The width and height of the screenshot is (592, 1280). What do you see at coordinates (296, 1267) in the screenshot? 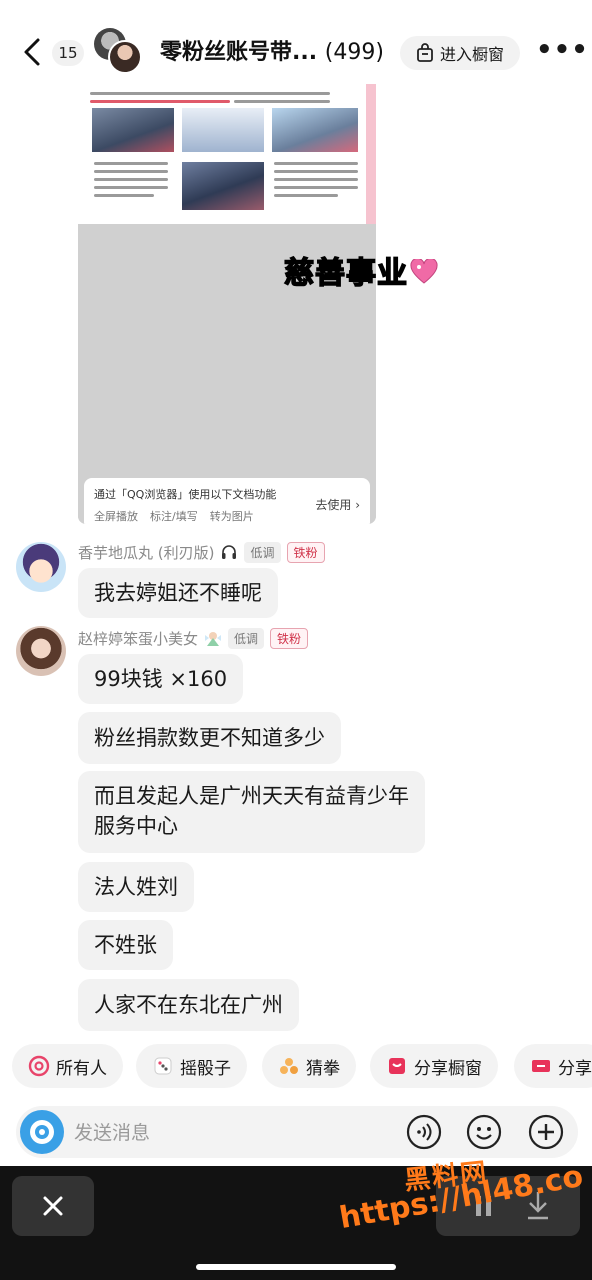
I see `home-indicator` at bounding box center [296, 1267].